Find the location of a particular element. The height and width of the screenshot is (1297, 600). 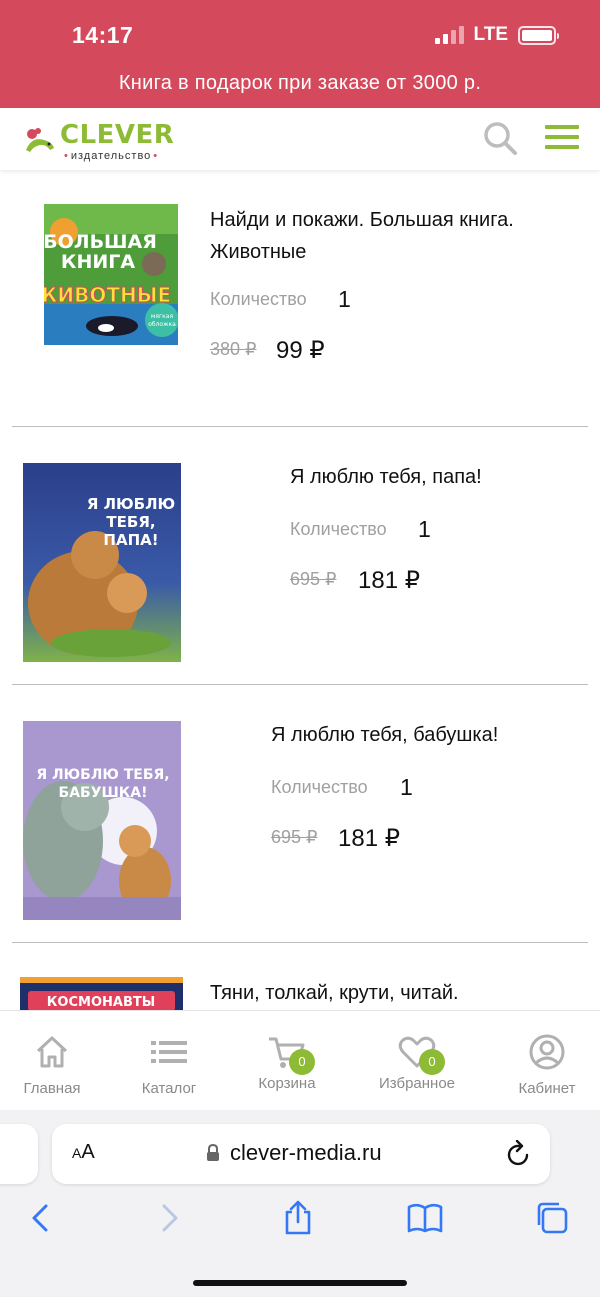

old-price: 380 ₽ is located at coordinates (233, 349).